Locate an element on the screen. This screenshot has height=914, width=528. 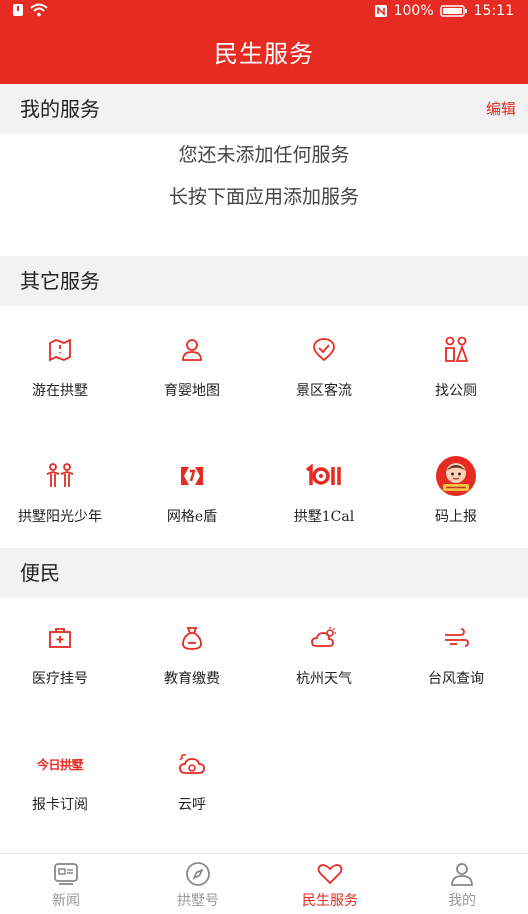
empty-line-2: 长按下面应用添加服务 is located at coordinates (263, 197).